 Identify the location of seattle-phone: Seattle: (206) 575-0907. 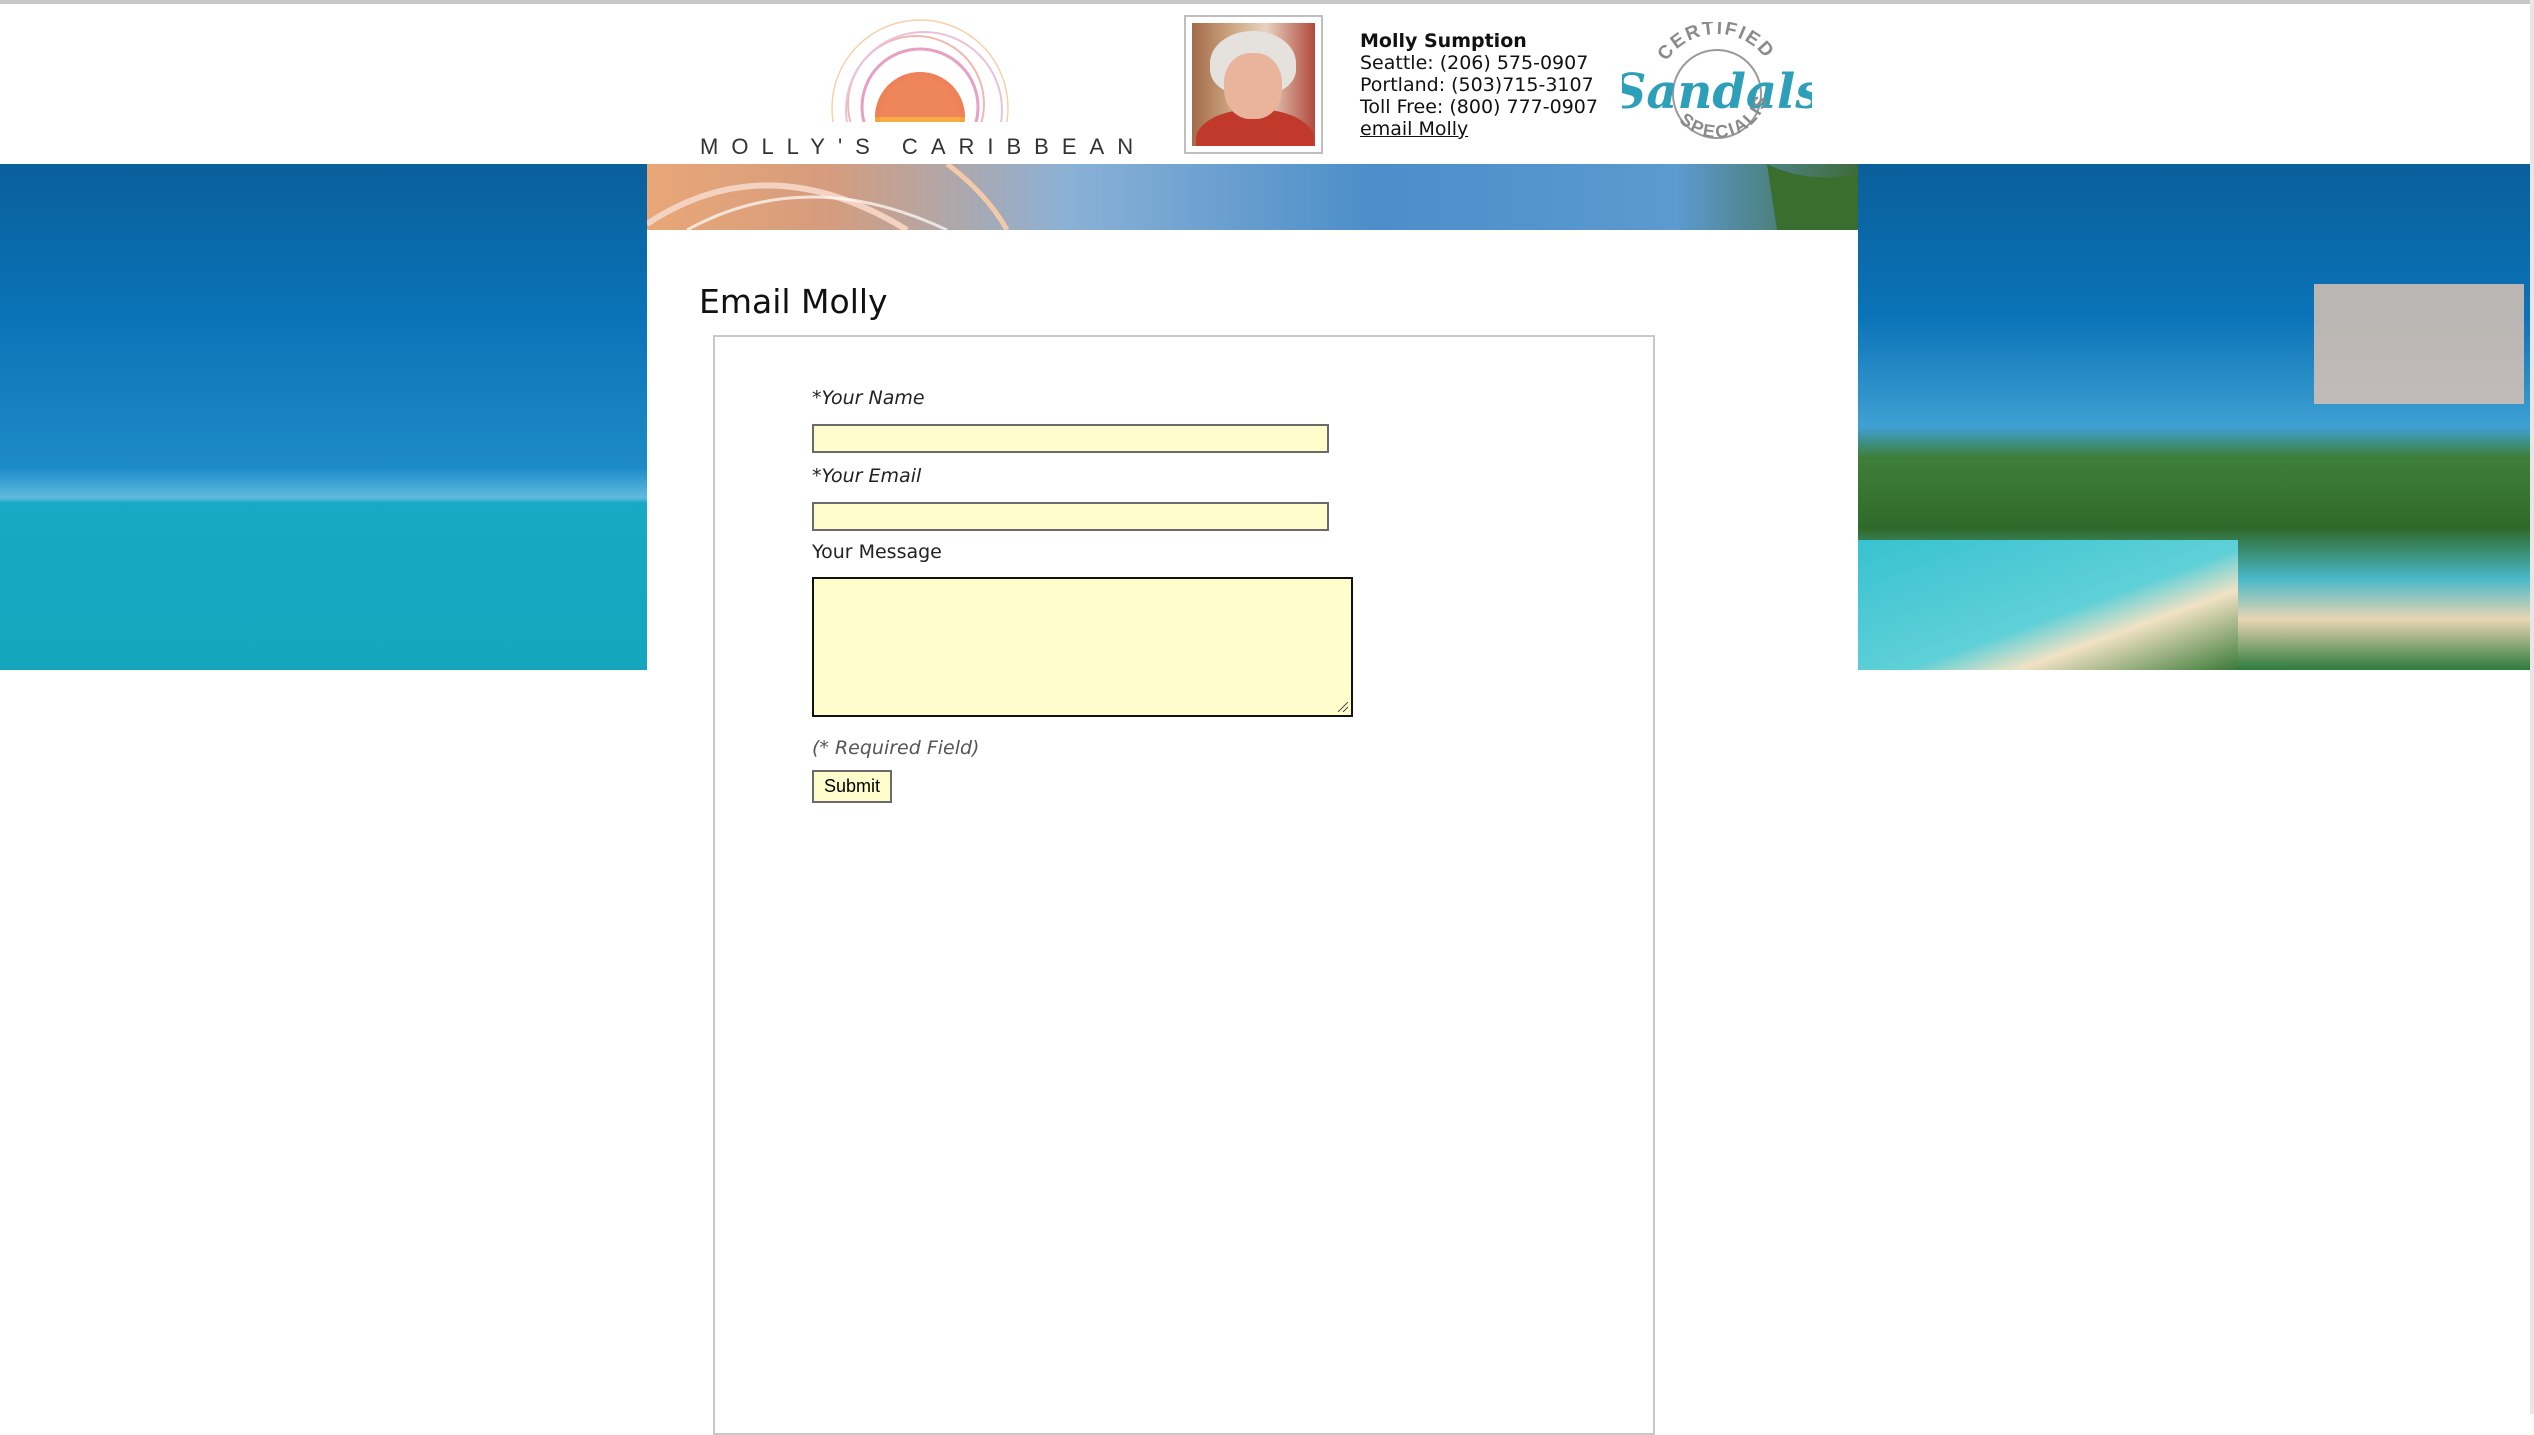
(1474, 63).